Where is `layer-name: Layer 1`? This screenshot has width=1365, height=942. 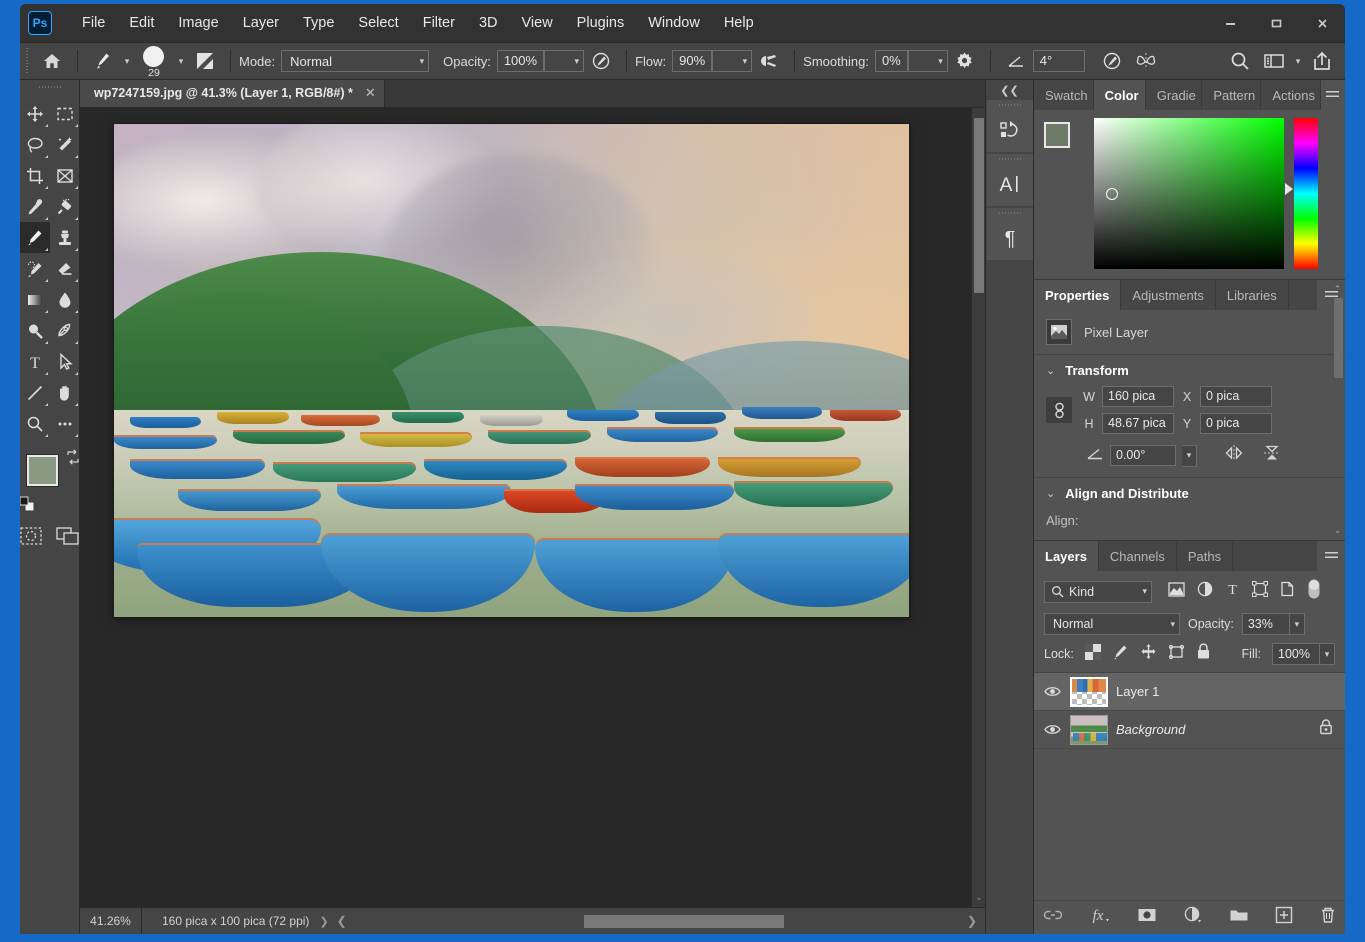 layer-name: Layer 1 is located at coordinates (1137, 691).